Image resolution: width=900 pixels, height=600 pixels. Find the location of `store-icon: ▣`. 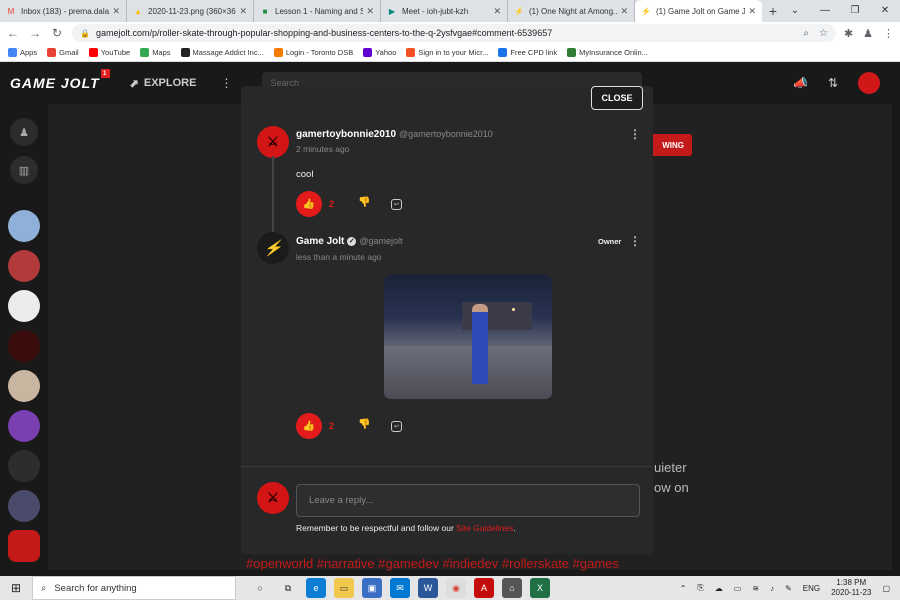

store-icon: ▣ is located at coordinates (372, 588).